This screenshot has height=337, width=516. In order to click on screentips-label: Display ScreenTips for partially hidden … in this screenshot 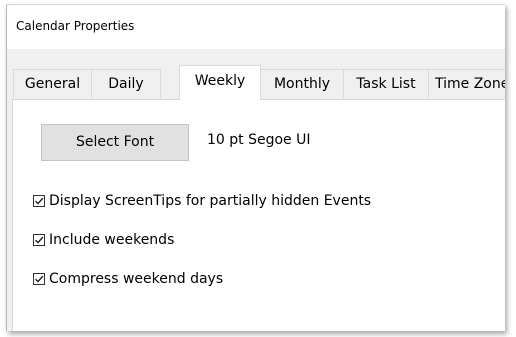, I will do `click(210, 201)`.